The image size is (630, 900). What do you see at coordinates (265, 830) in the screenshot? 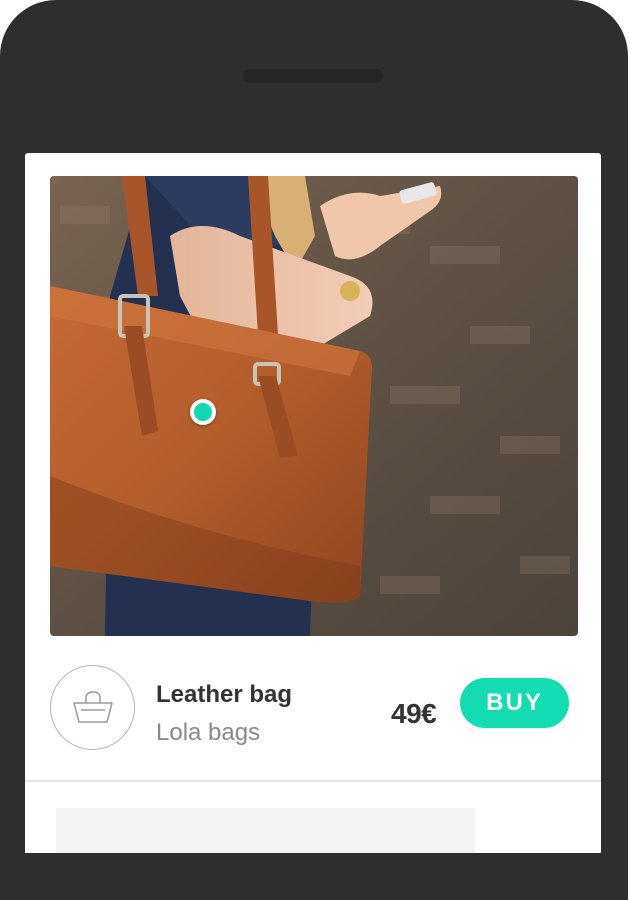
I see `next-item-placeholder` at bounding box center [265, 830].